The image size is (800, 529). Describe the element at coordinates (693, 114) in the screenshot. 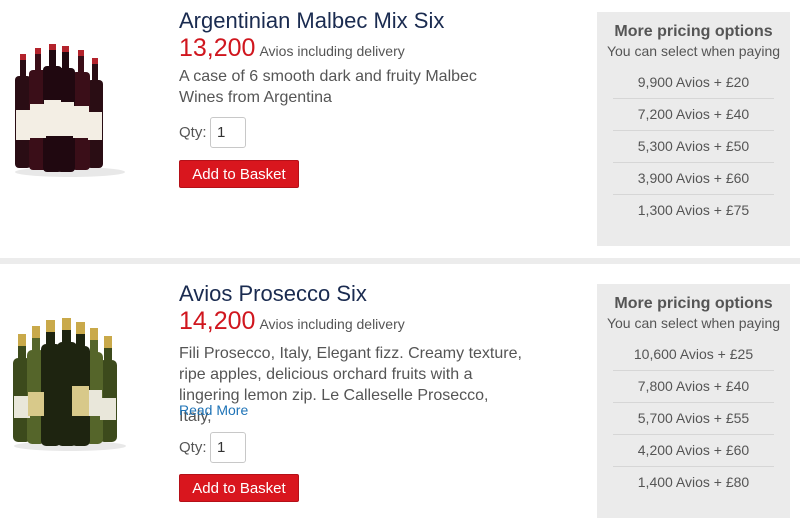

I see `pricing-option: 7,200 Avios + £40` at that location.